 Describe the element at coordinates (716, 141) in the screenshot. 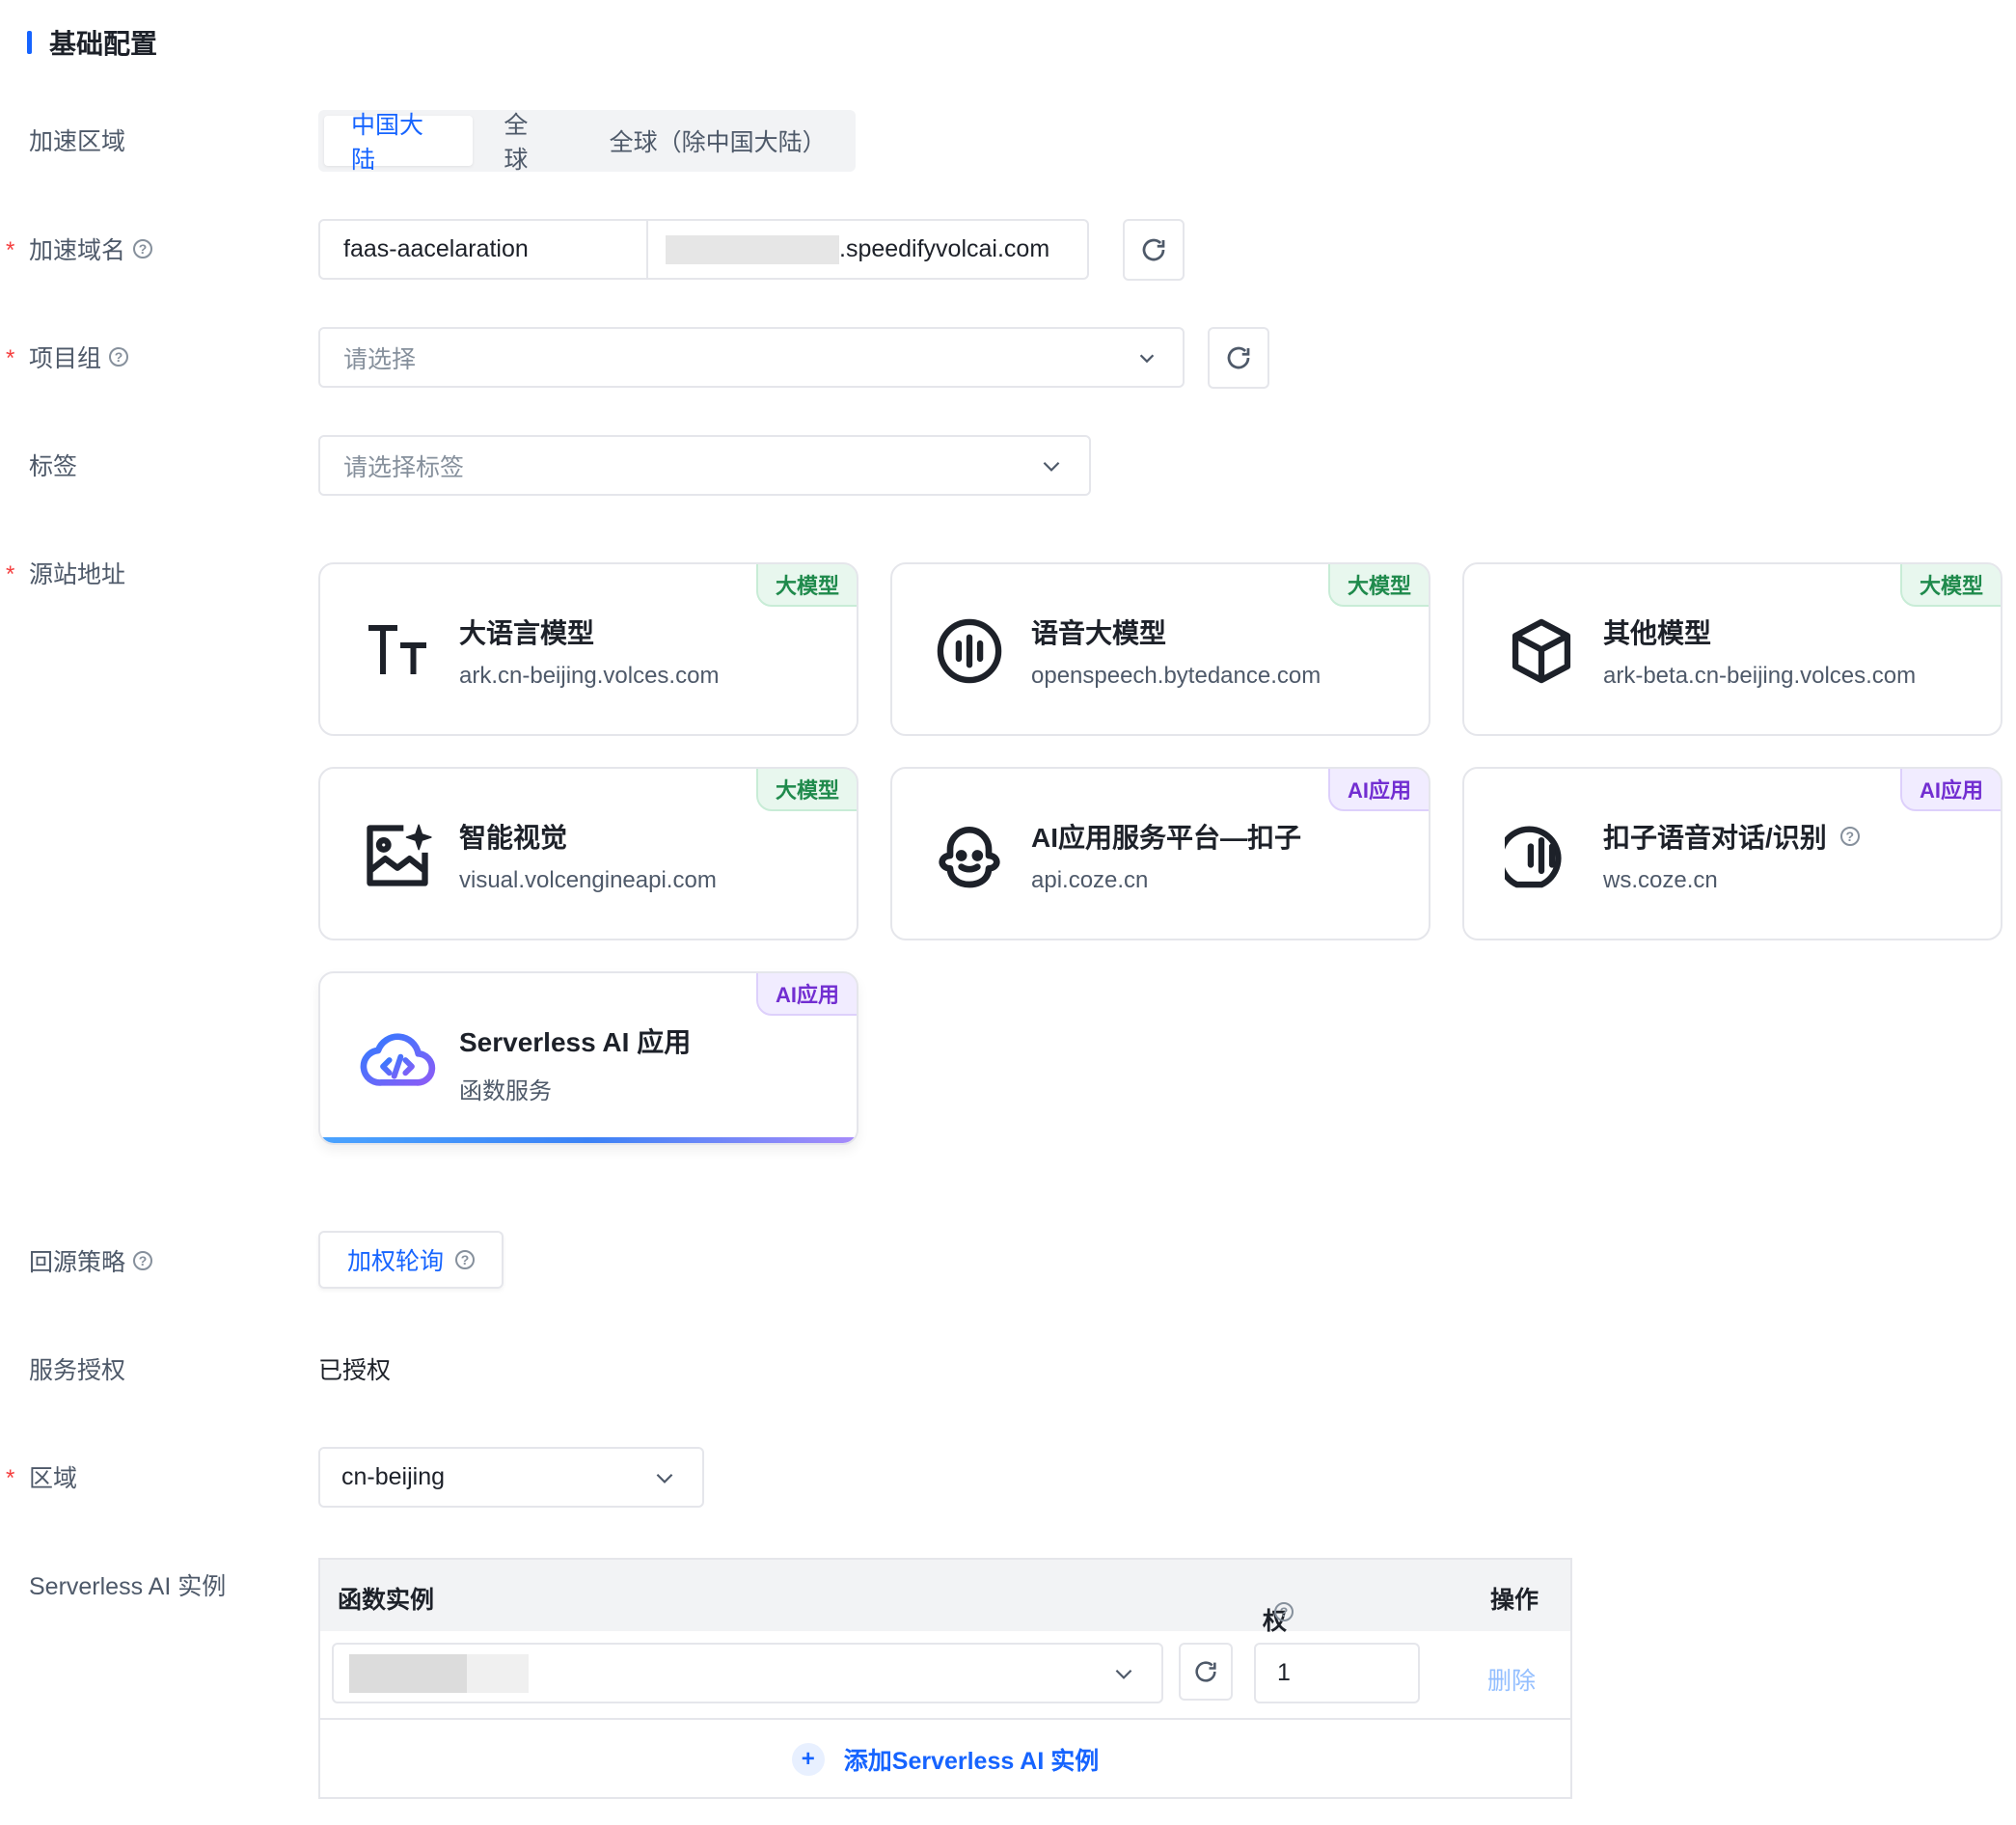

I see `region-option-global-excl: 全球（除中国大陆）` at that location.